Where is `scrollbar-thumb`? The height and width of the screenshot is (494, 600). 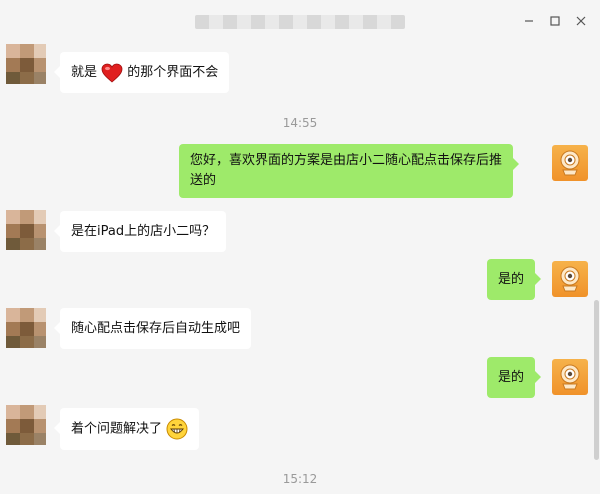 scrollbar-thumb is located at coordinates (596, 380).